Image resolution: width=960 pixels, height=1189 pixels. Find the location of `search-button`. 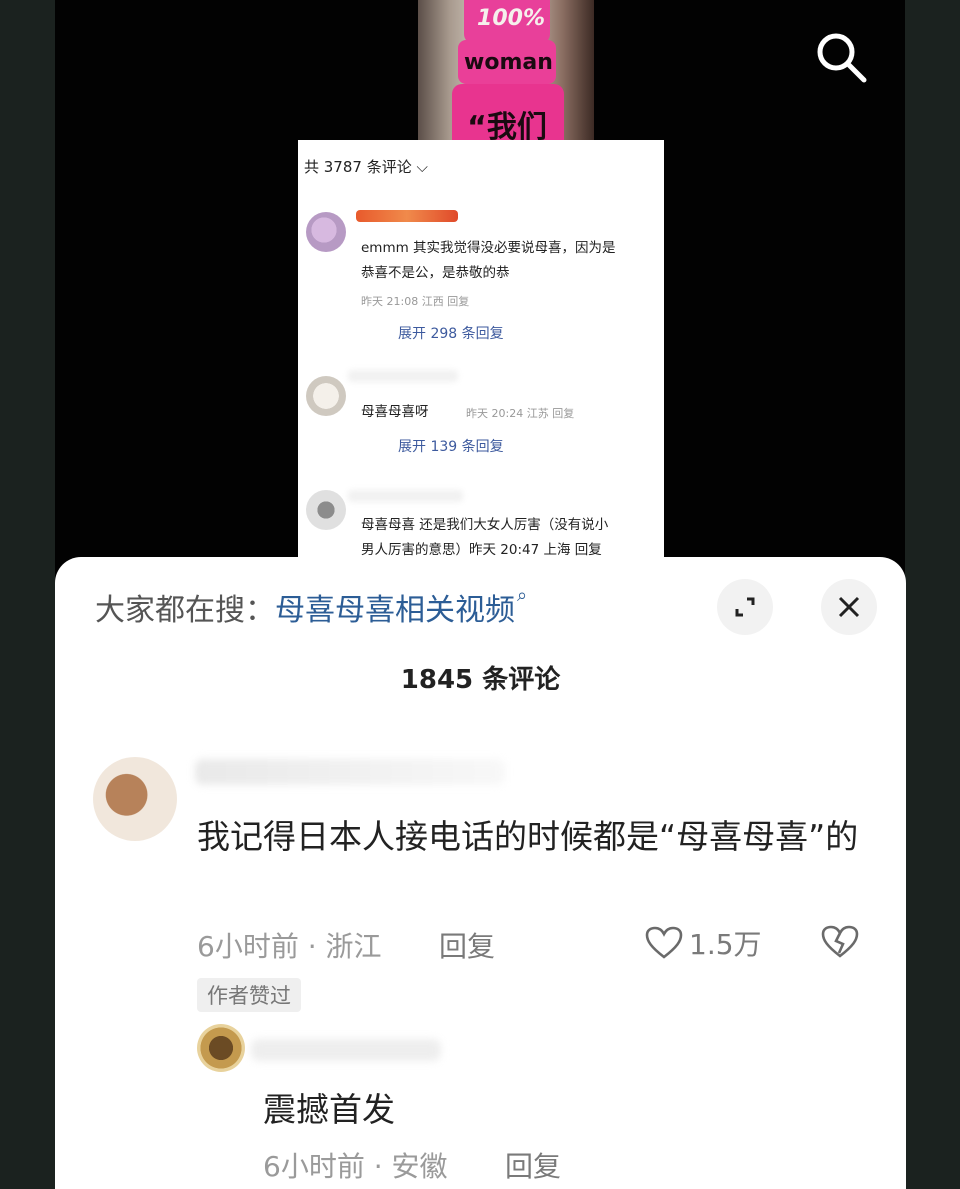

search-button is located at coordinates (841, 57).